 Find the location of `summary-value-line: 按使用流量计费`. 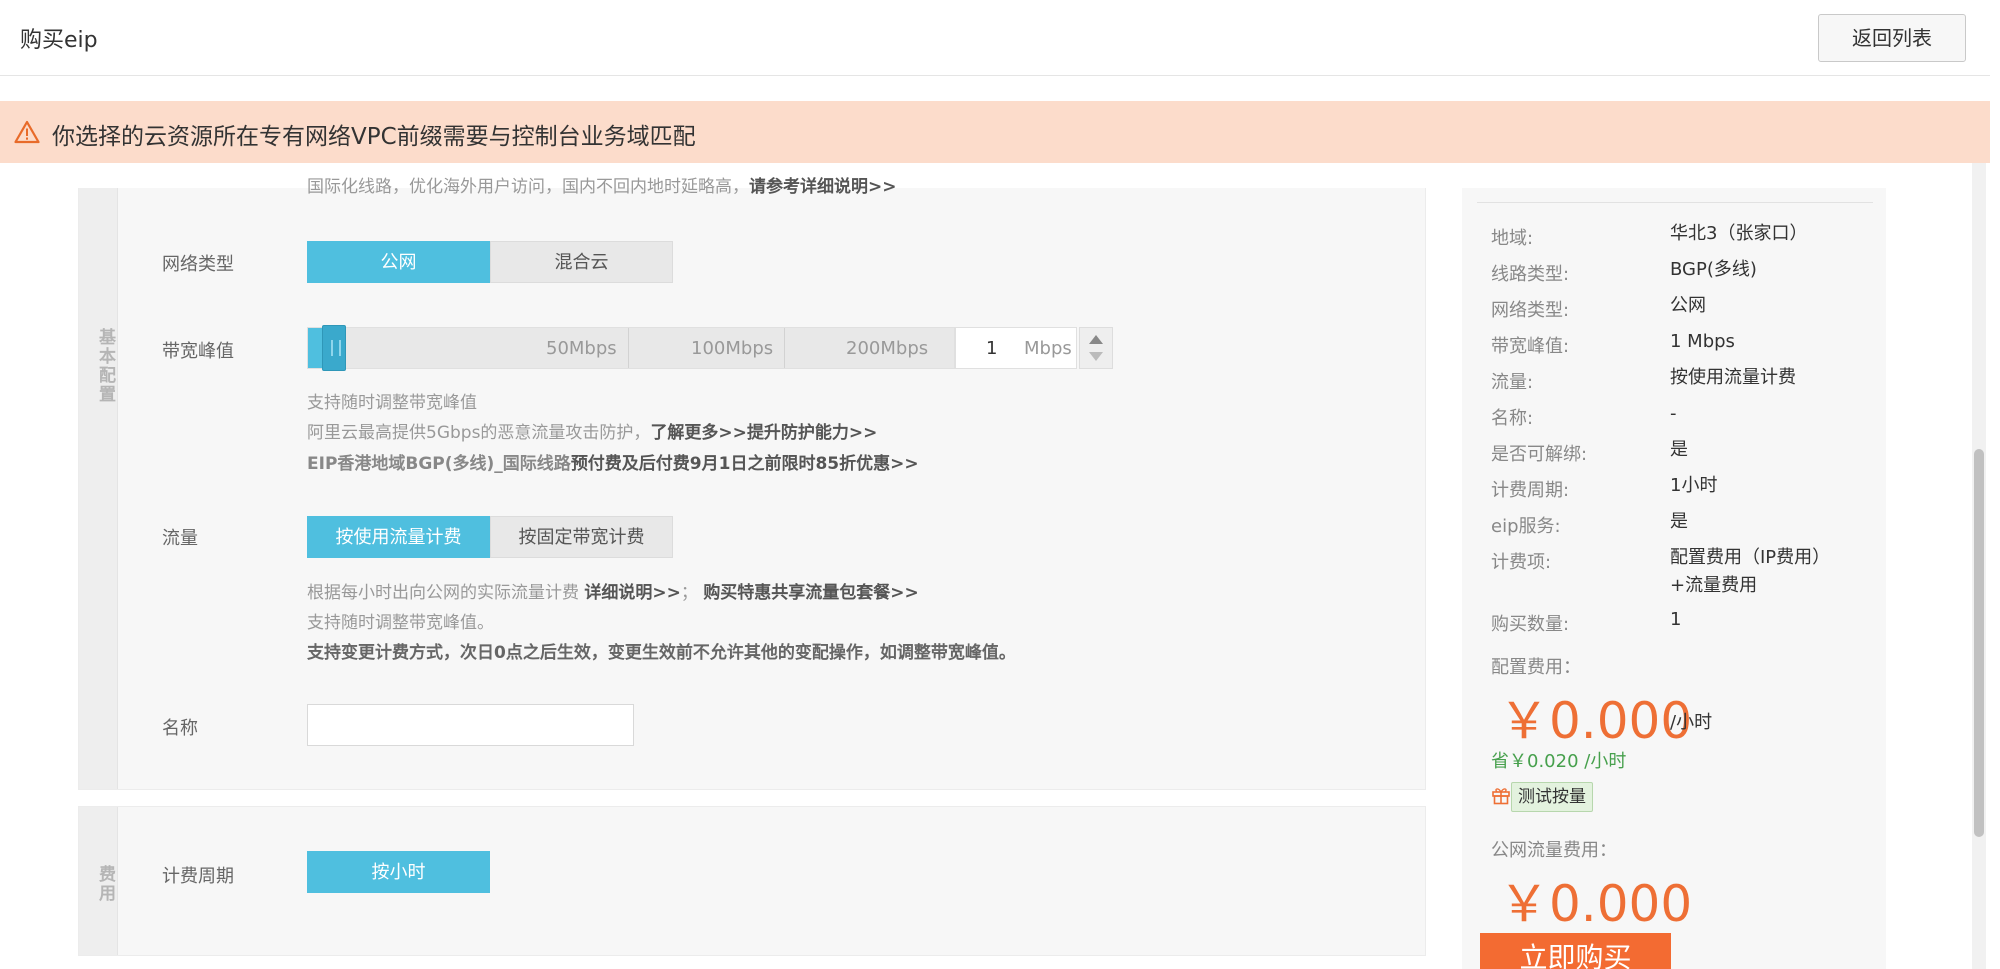

summary-value-line: 按使用流量计费 is located at coordinates (1733, 377).